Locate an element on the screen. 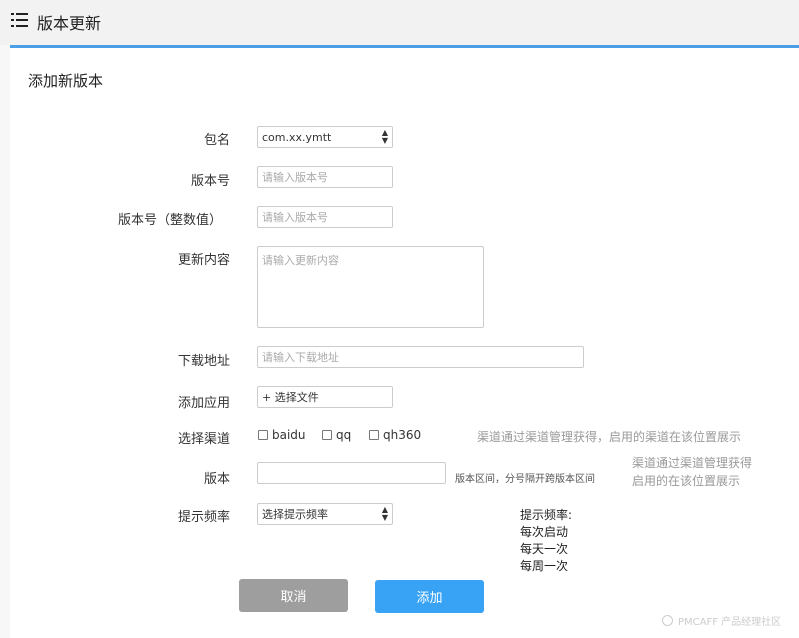  frequency-label: 提示频率 is located at coordinates (203, 517).